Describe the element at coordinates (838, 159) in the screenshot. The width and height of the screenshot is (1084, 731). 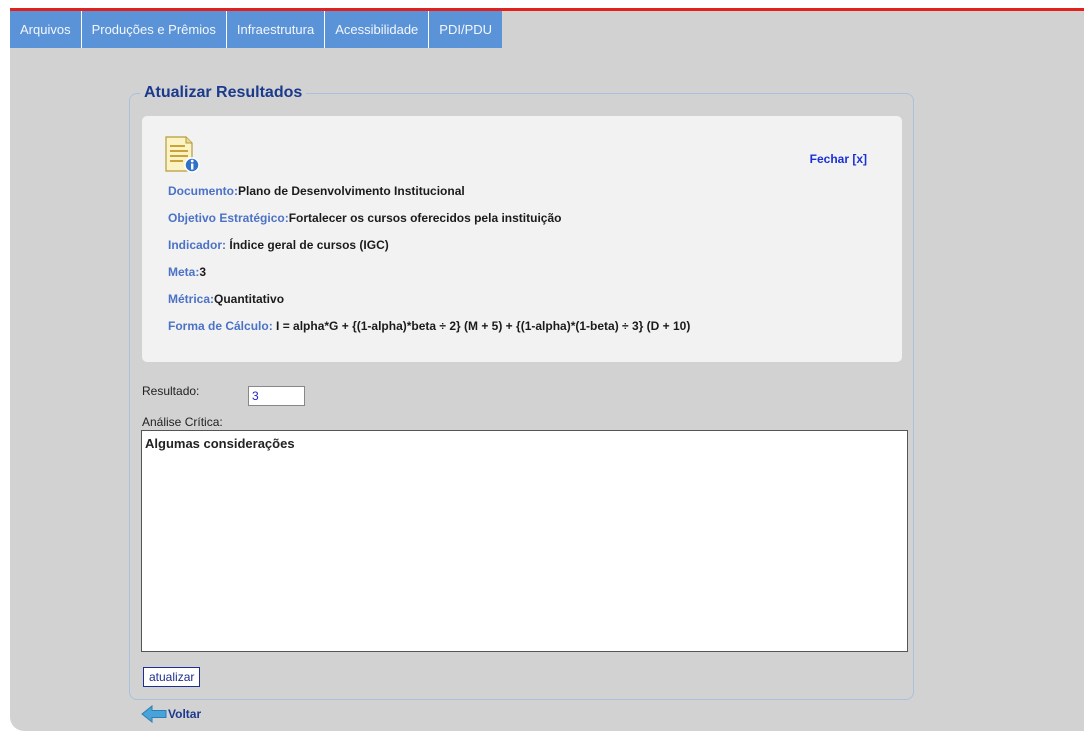
I see `close-link: Fechar [x]` at that location.